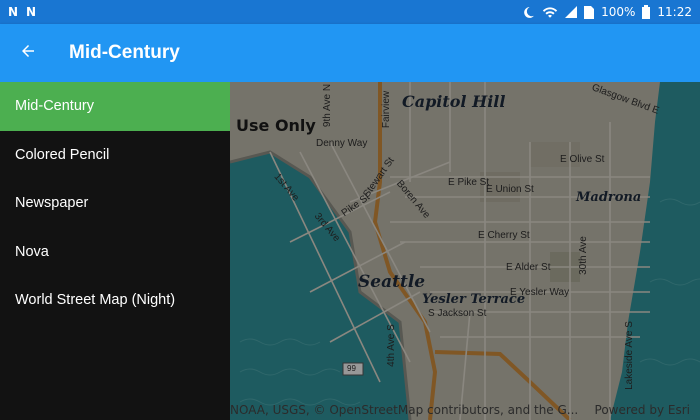 This screenshot has height=420, width=700. I want to click on status-bar: N N 100% 11:22, so click(350, 12).